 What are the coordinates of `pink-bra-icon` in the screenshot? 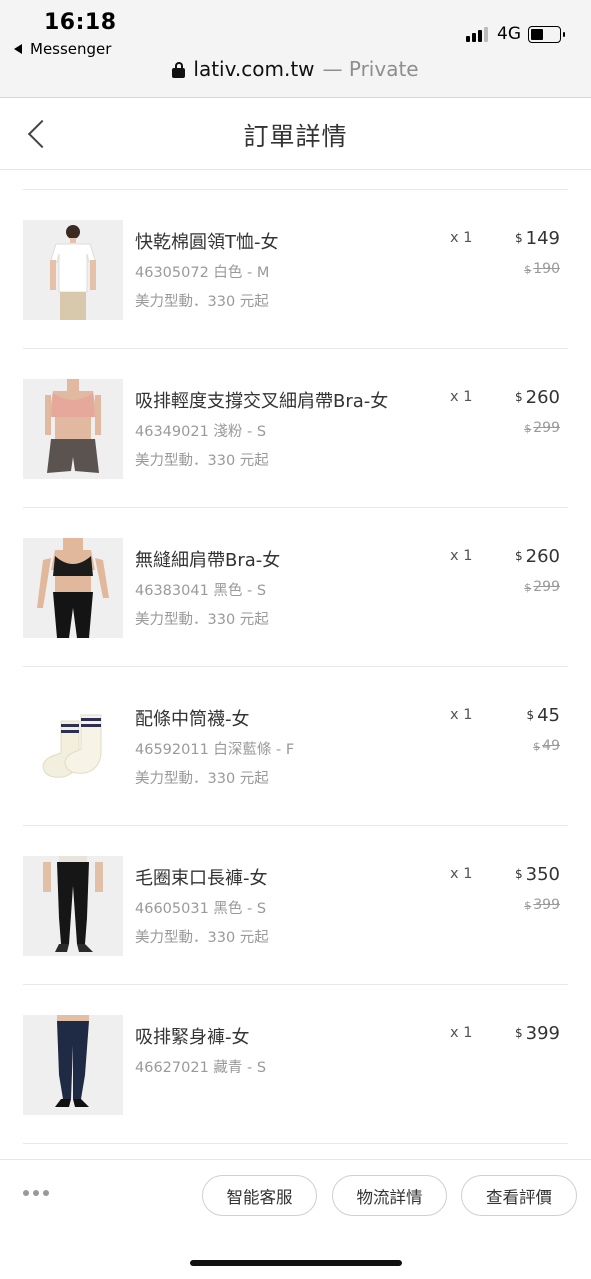 It's located at (73, 429).